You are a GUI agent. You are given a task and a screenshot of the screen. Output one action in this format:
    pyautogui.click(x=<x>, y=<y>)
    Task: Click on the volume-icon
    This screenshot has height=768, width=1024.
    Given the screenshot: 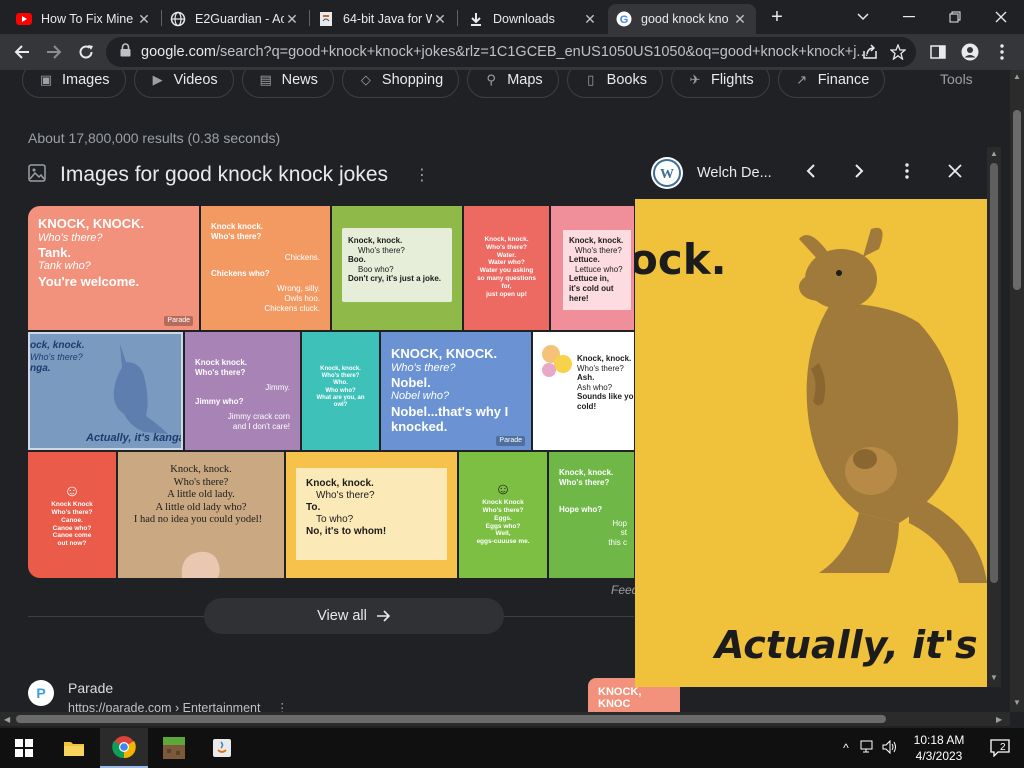 What is the action you would take?
    pyautogui.click(x=890, y=748)
    